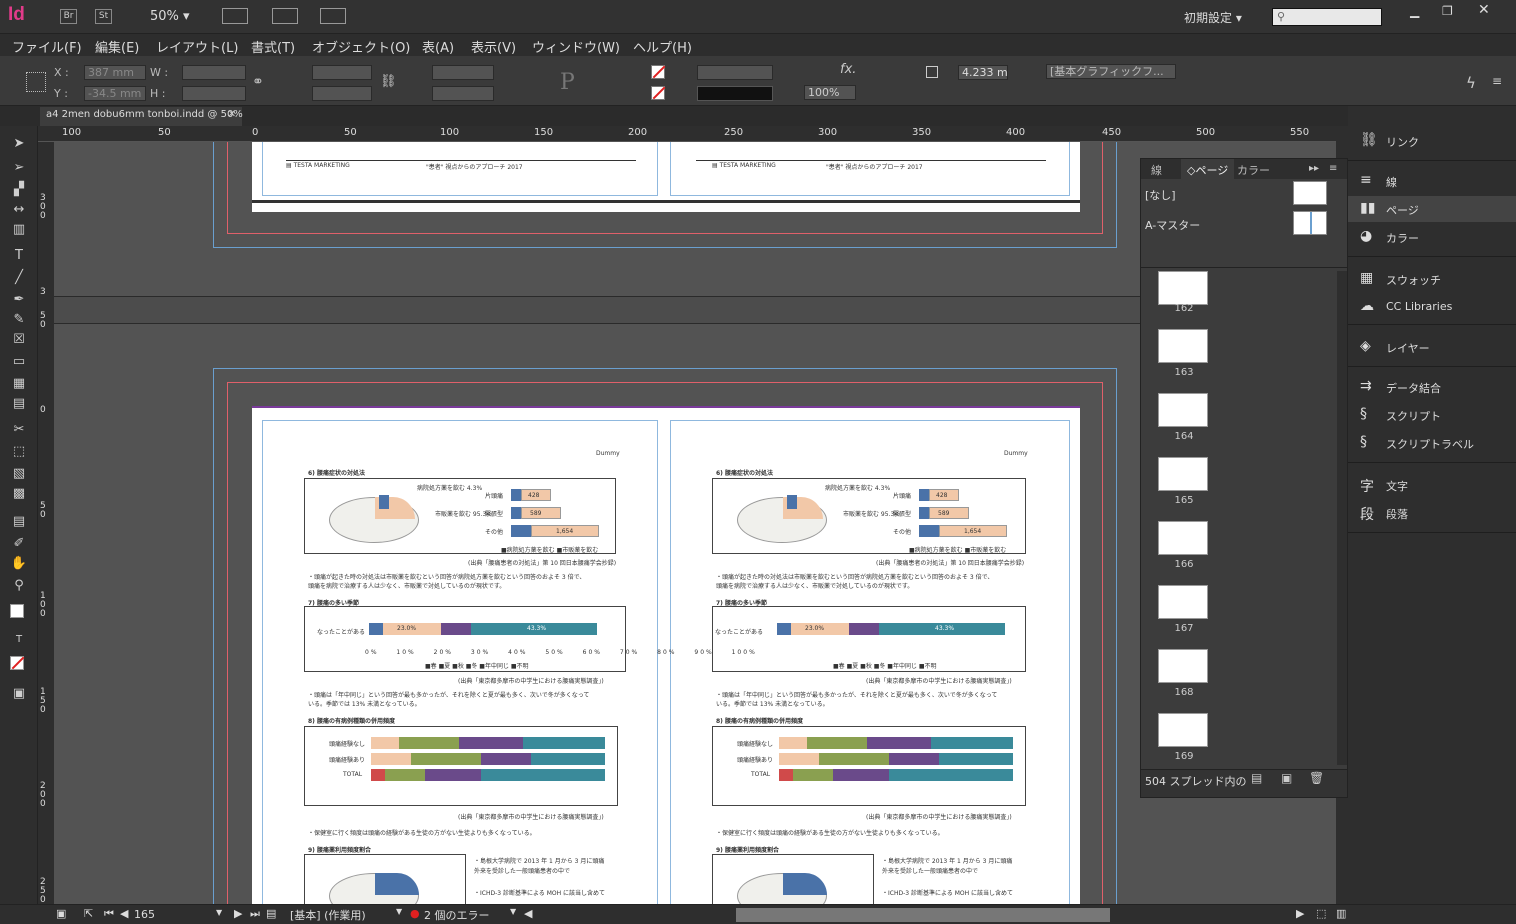  I want to click on reference-point-icon, so click(36, 82).